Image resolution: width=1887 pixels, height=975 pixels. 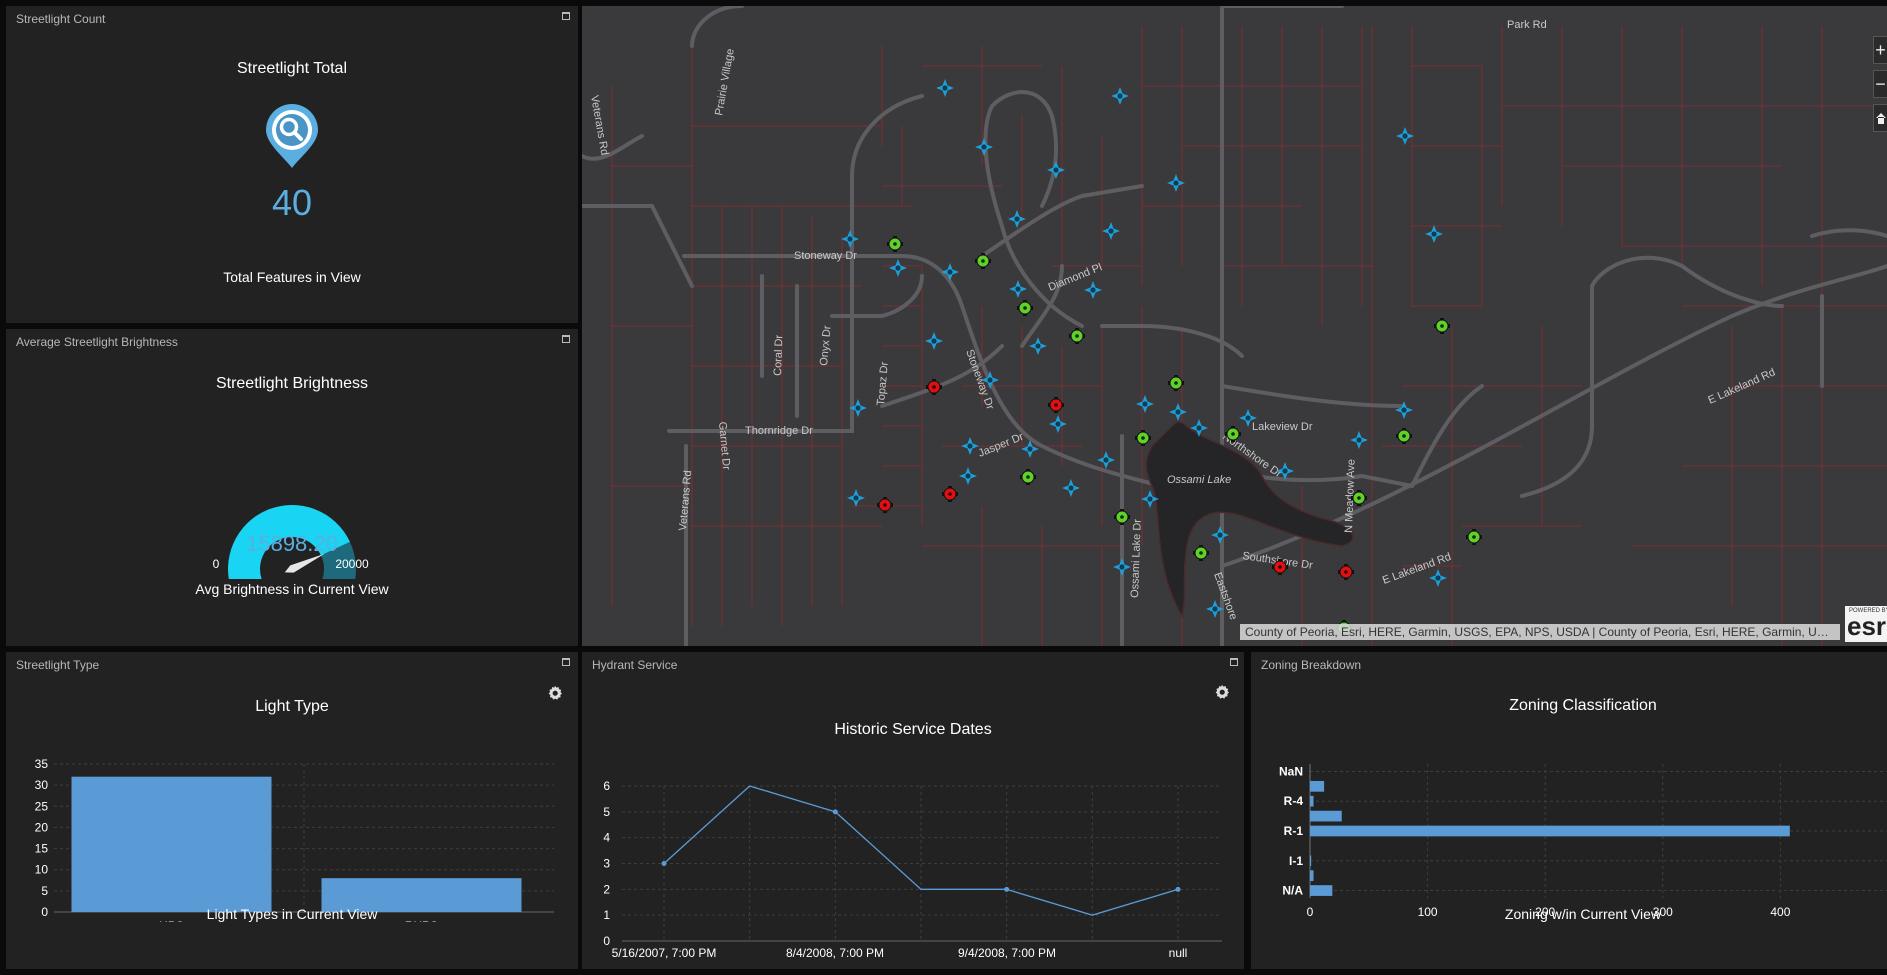 What do you see at coordinates (1294, 831) in the screenshot?
I see `y-tick-label: R-1` at bounding box center [1294, 831].